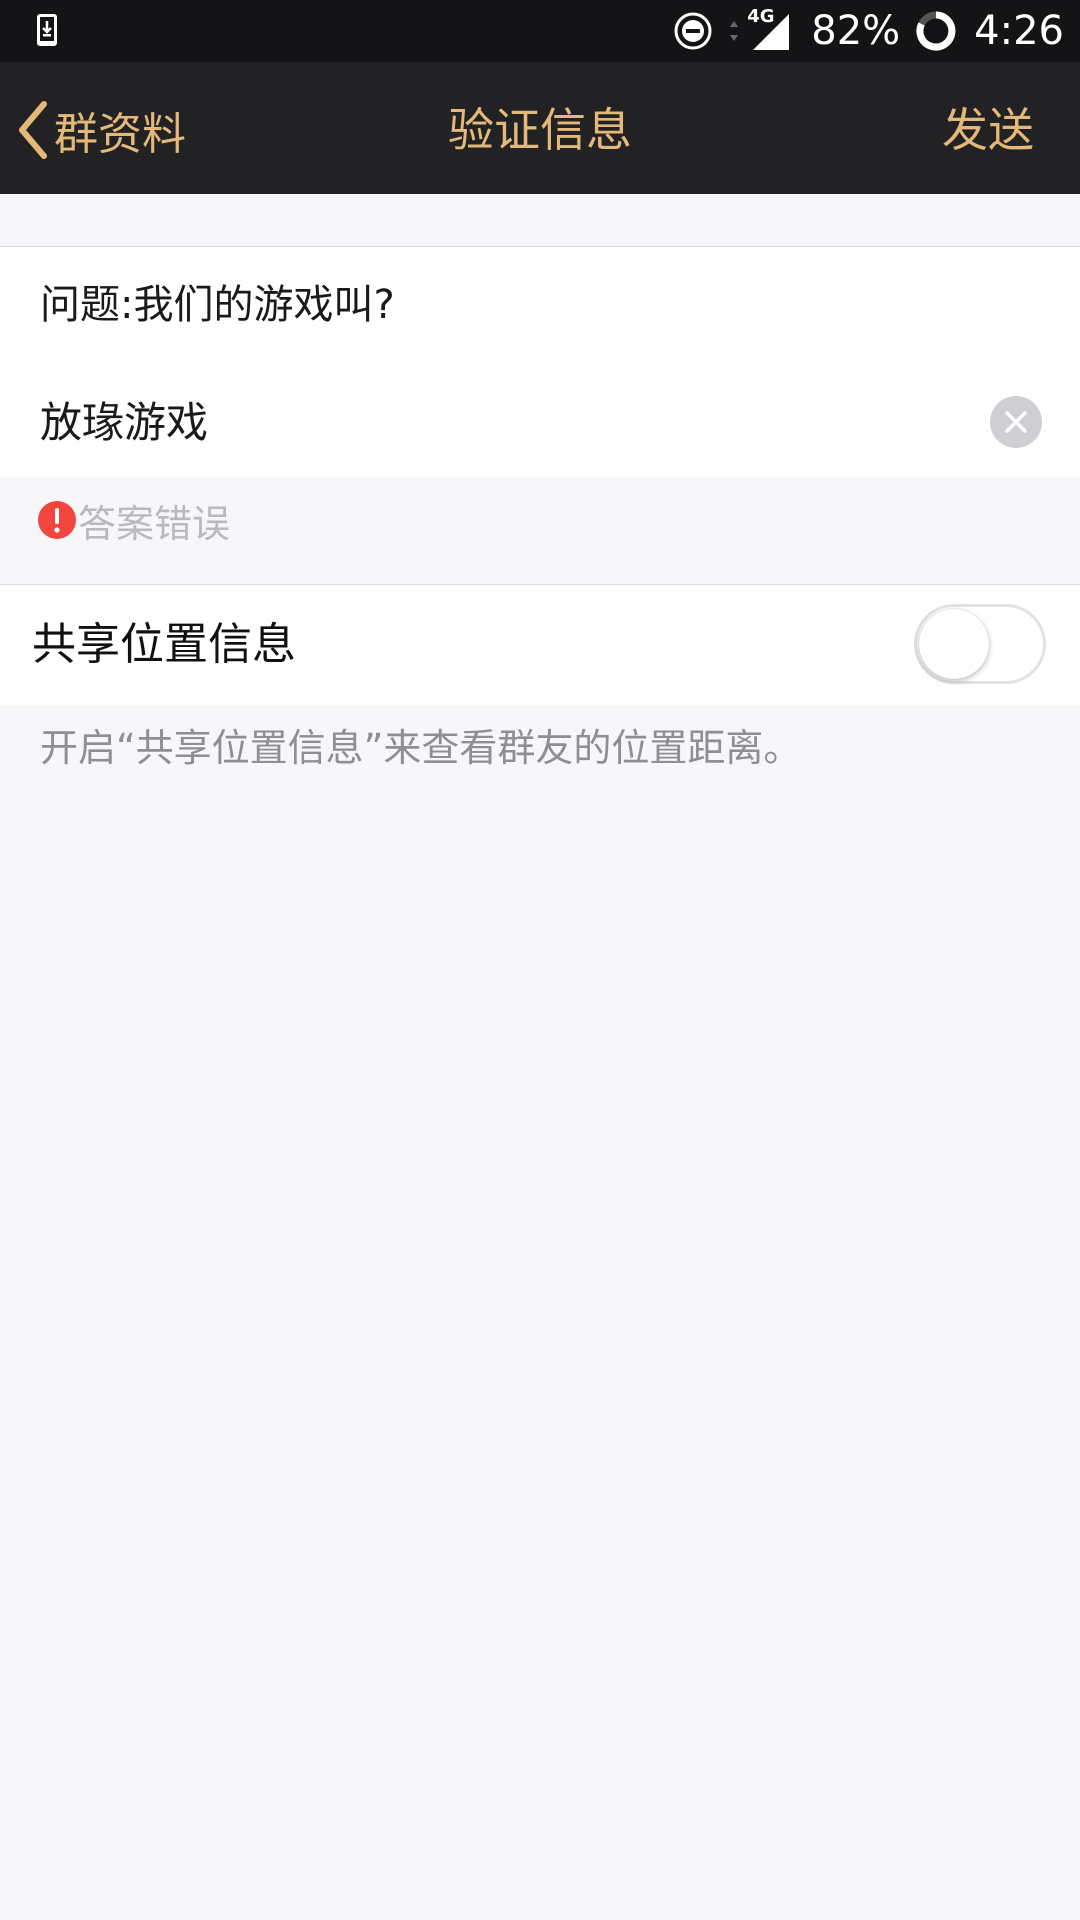  I want to click on page-title: 验证信息, so click(540, 130).